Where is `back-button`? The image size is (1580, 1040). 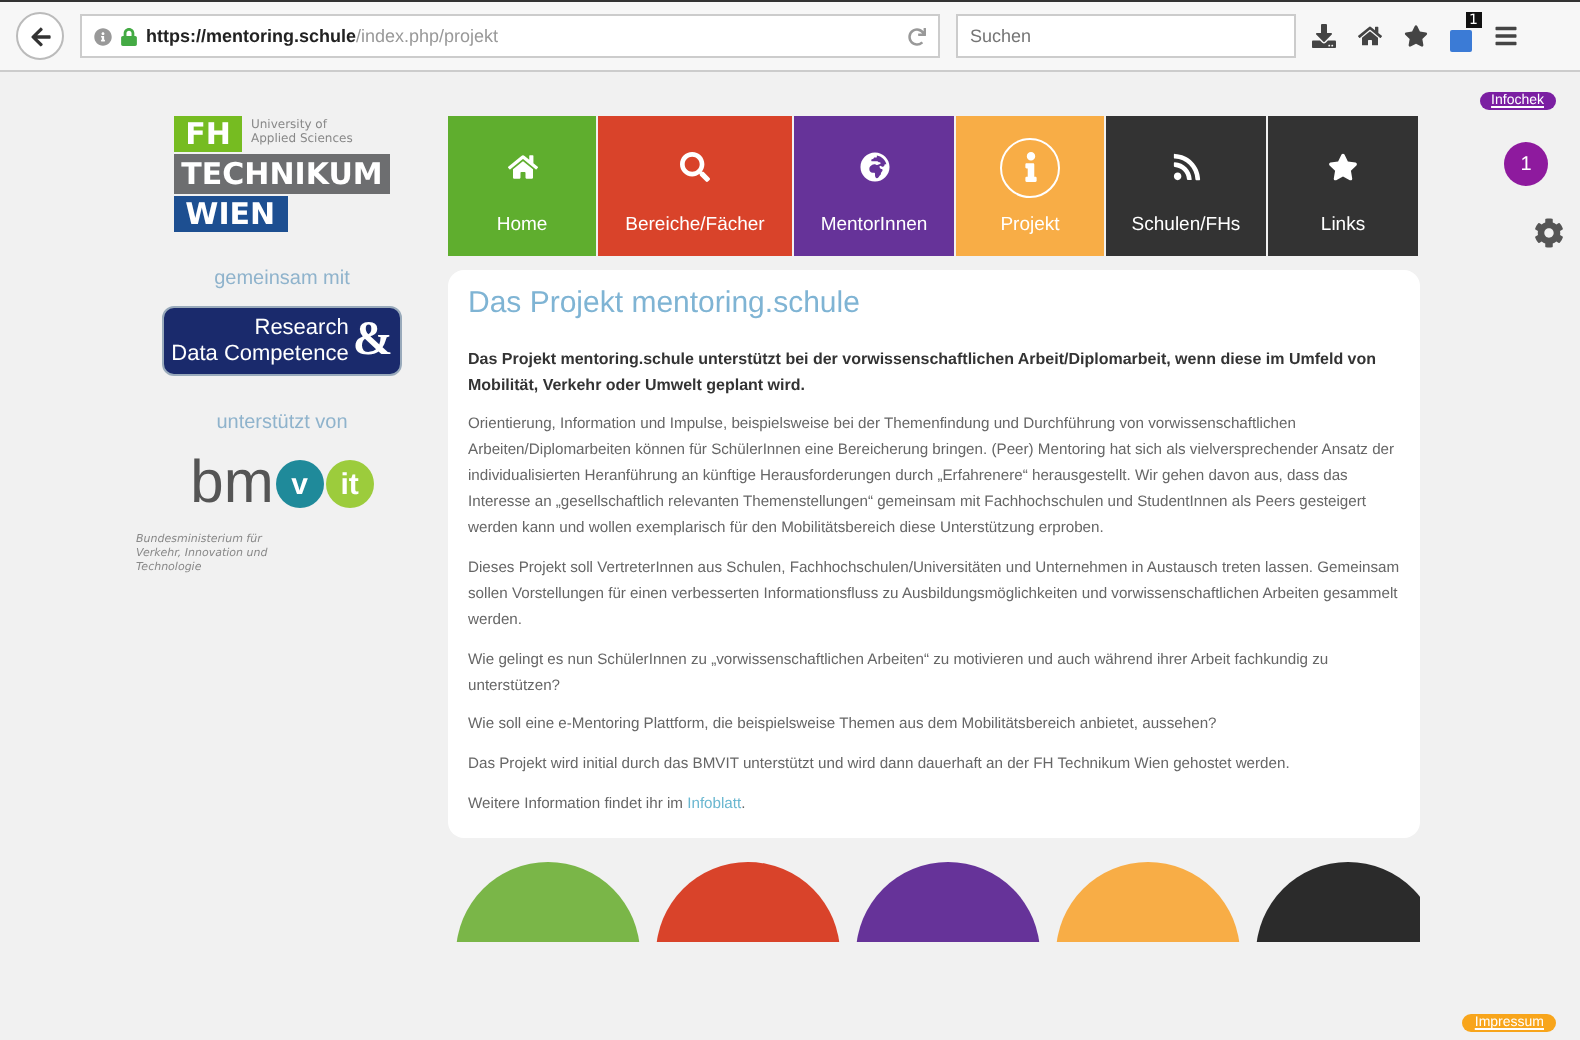 back-button is located at coordinates (40, 36).